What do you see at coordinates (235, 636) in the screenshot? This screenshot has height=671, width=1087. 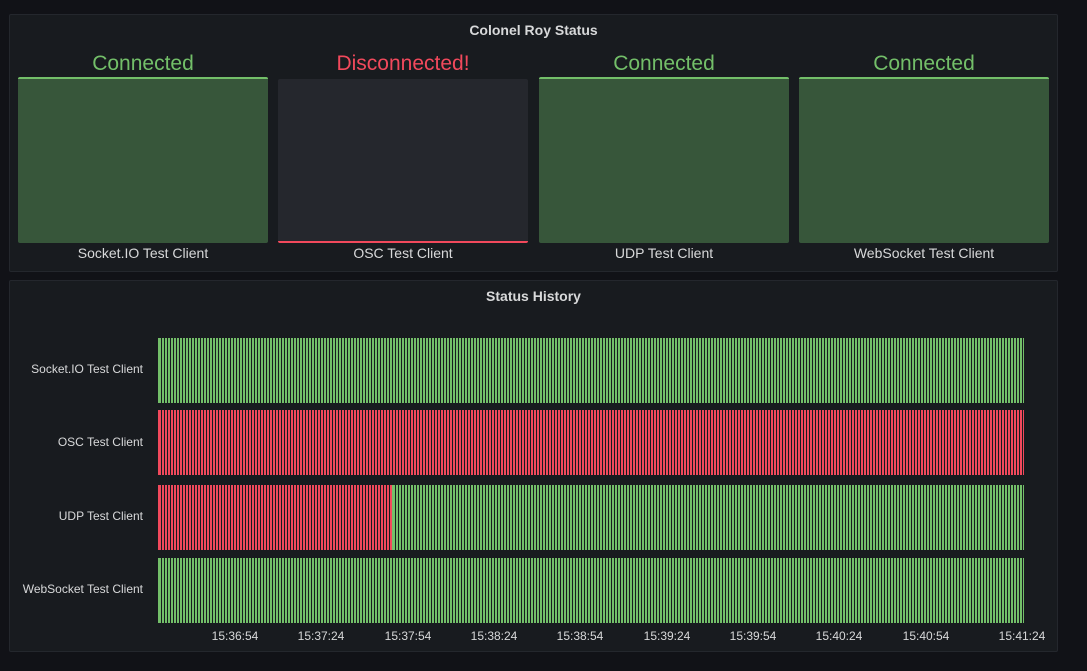 I see `time-tick: 15:36:54` at bounding box center [235, 636].